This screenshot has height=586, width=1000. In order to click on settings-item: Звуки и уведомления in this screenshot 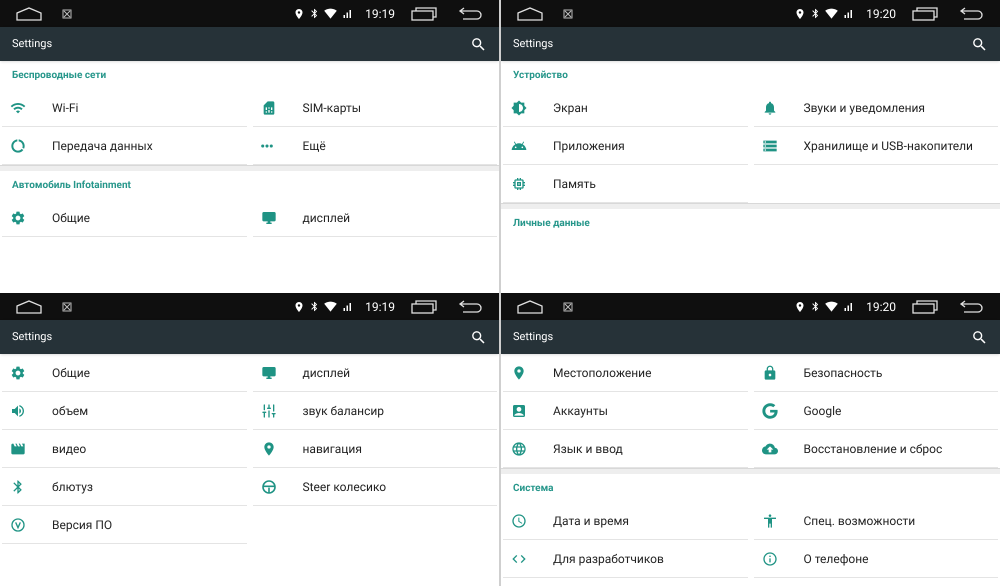, I will do `click(876, 108)`.